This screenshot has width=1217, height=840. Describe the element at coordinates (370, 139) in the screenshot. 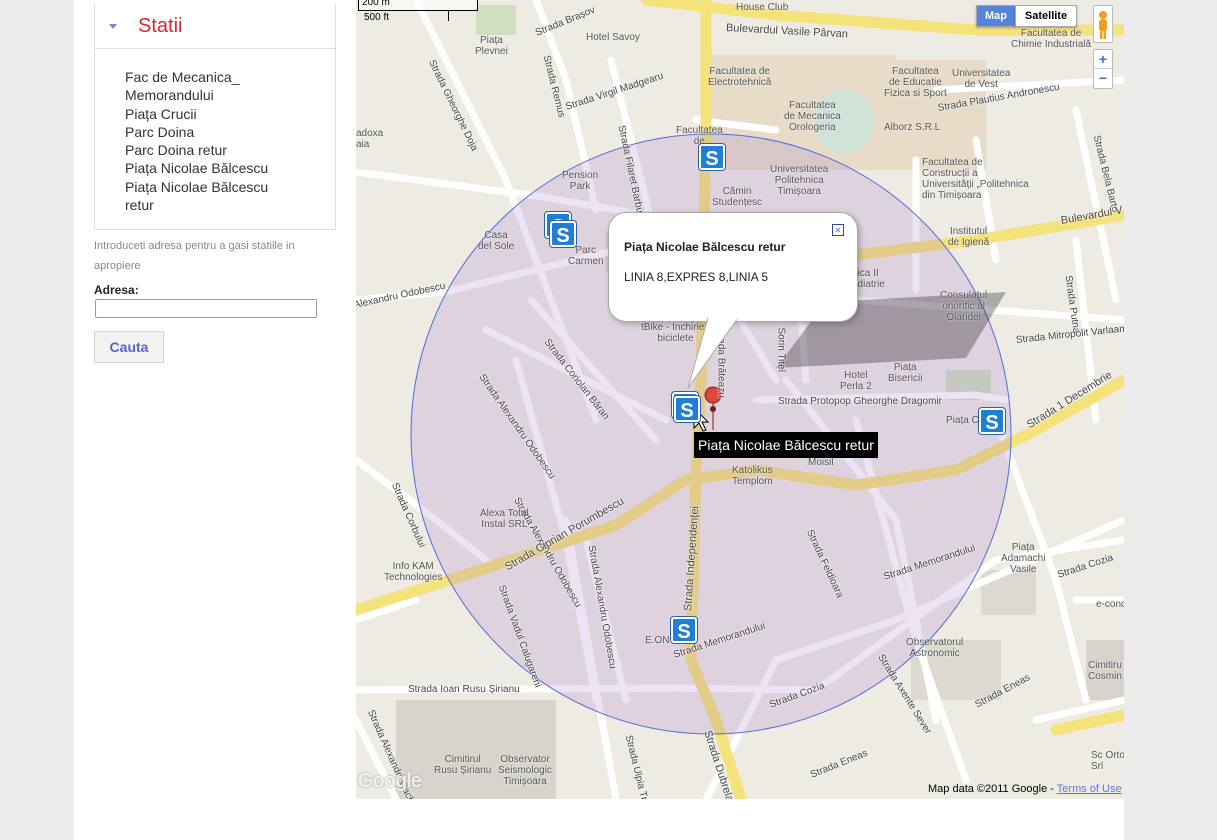

I see `poi-label: adoxa aia` at that location.